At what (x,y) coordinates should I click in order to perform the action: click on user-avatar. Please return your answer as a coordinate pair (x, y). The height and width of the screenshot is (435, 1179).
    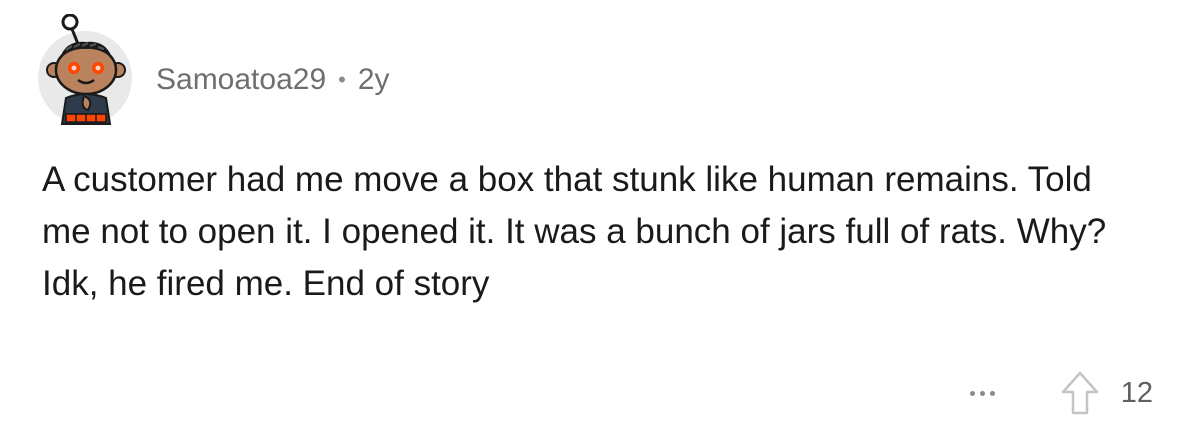
    Looking at the image, I should click on (85, 70).